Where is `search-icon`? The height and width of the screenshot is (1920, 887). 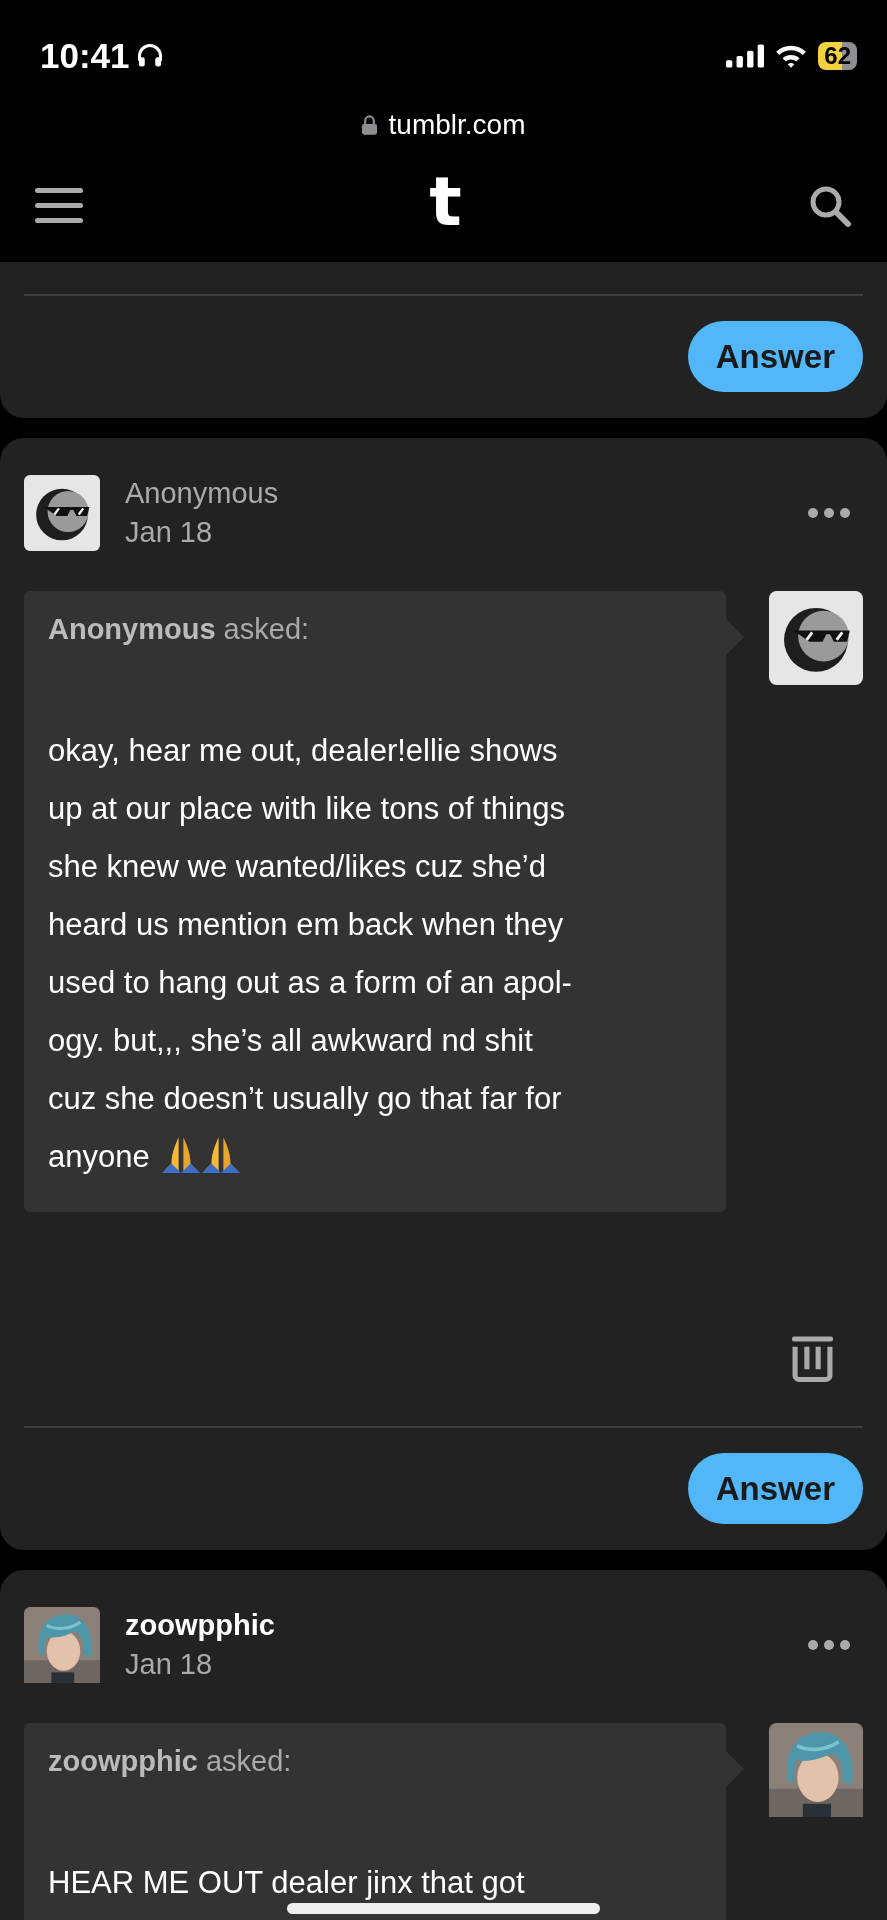
search-icon is located at coordinates (830, 206).